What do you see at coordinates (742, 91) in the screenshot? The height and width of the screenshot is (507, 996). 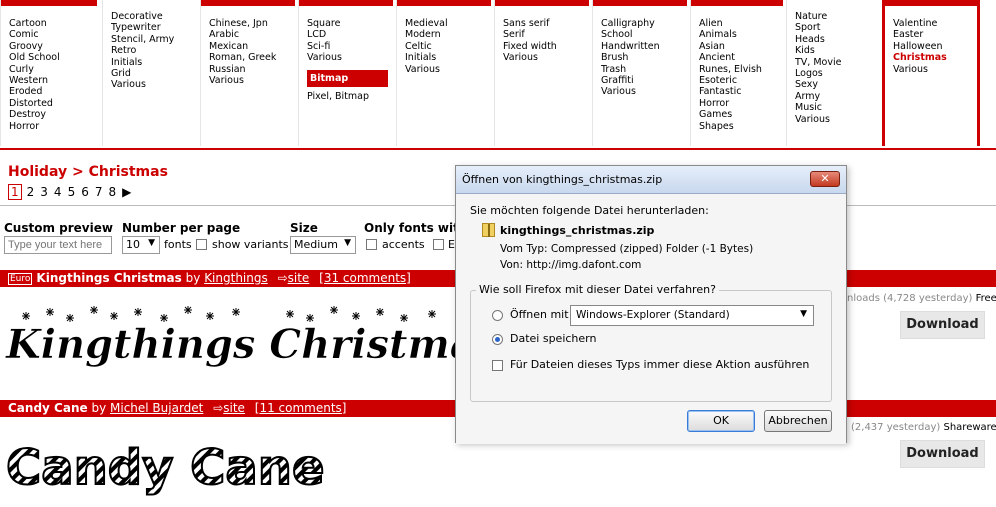 I see `category-link: Fantastic` at bounding box center [742, 91].